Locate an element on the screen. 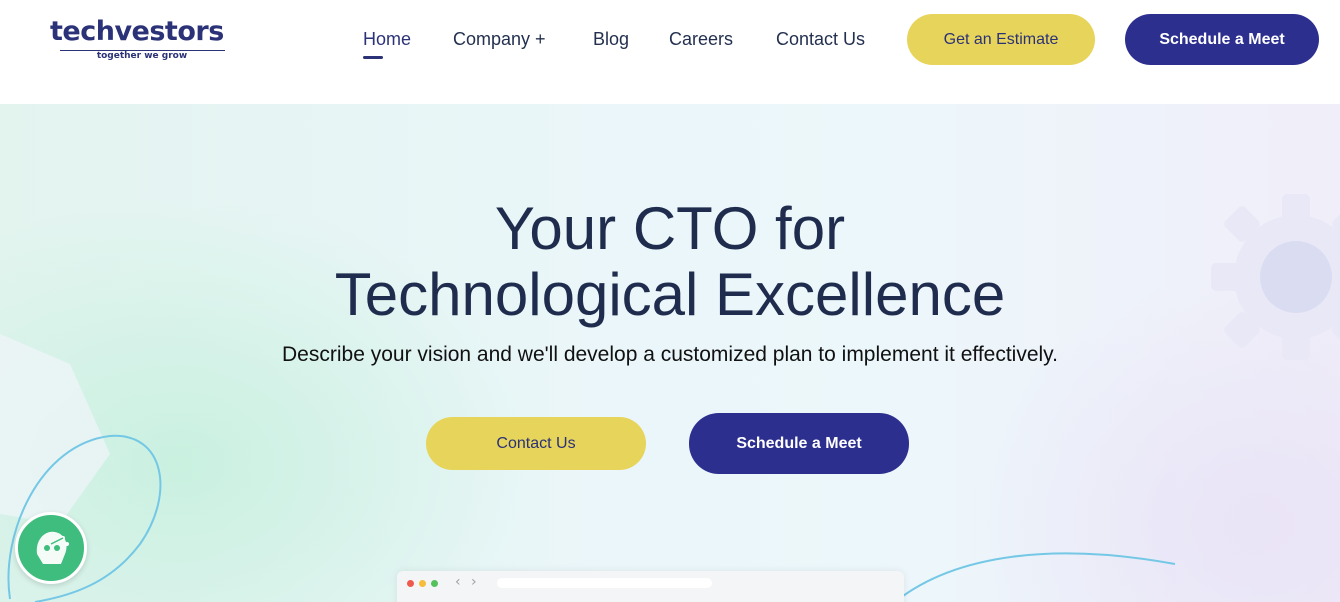 The width and height of the screenshot is (1340, 602). decorative-swirl-left is located at coordinates (84, 518).